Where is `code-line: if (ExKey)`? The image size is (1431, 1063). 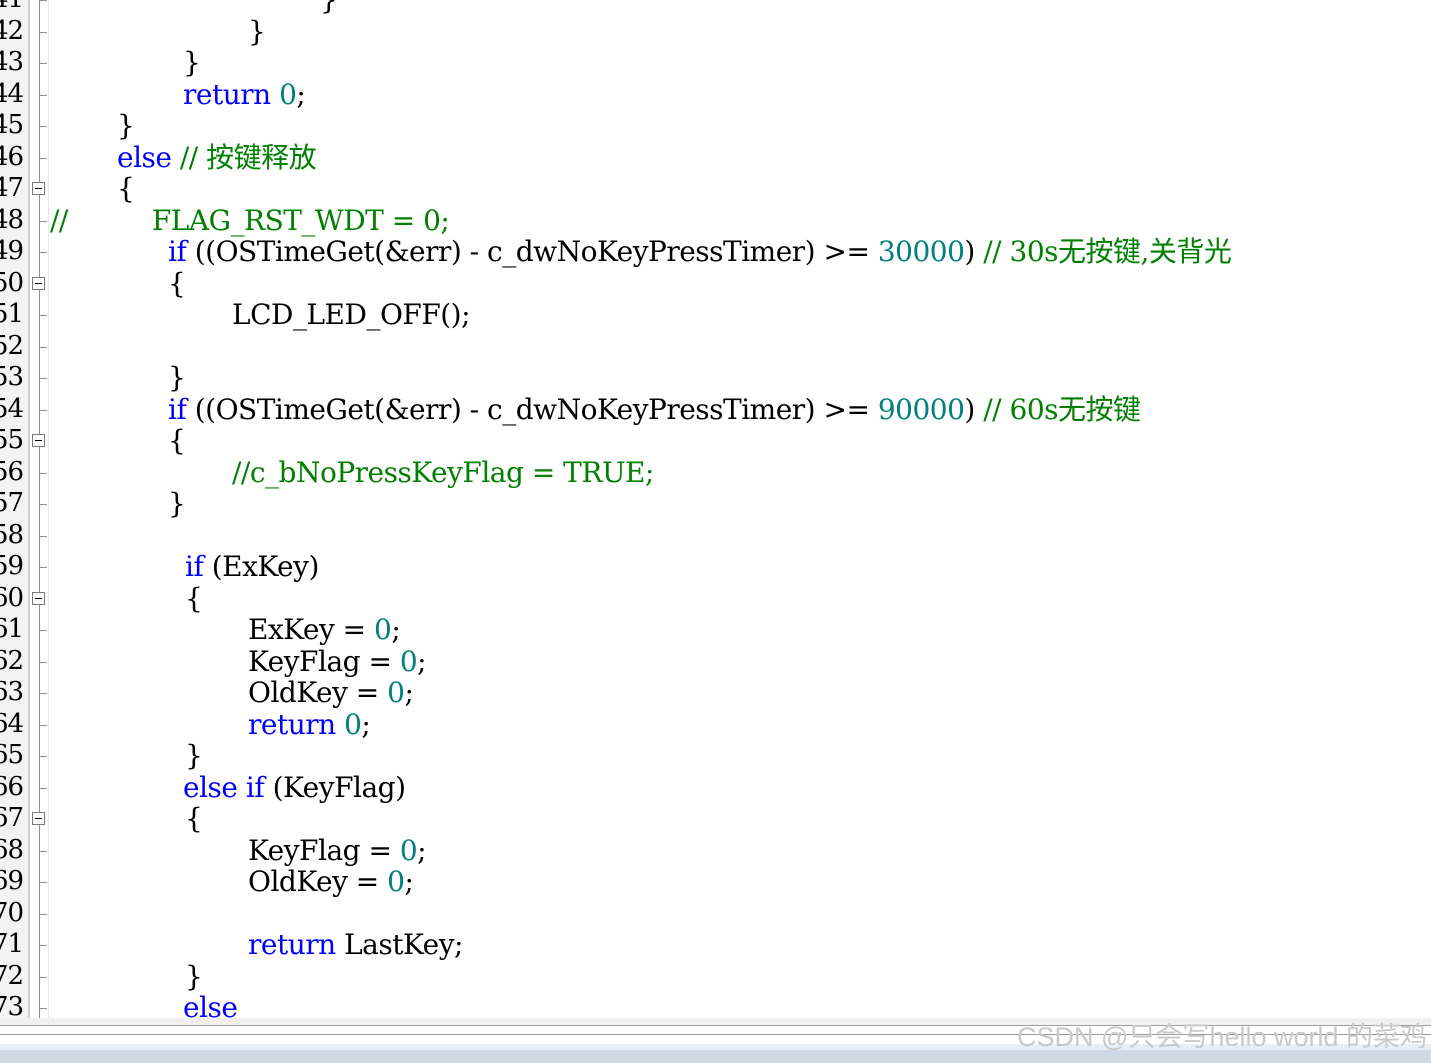 code-line: if (ExKey) is located at coordinates (252, 566).